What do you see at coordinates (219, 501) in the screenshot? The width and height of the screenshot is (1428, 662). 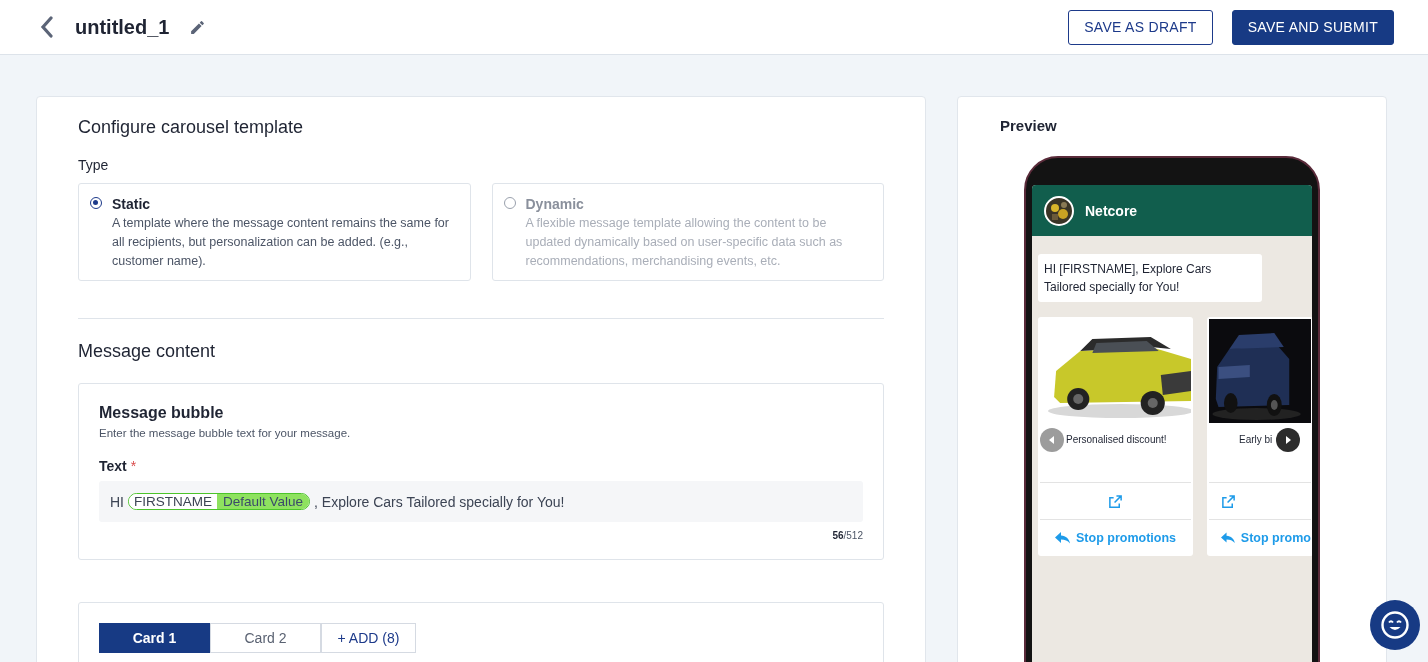 I see `variable-tag: FIRSTNAME Default Value` at bounding box center [219, 501].